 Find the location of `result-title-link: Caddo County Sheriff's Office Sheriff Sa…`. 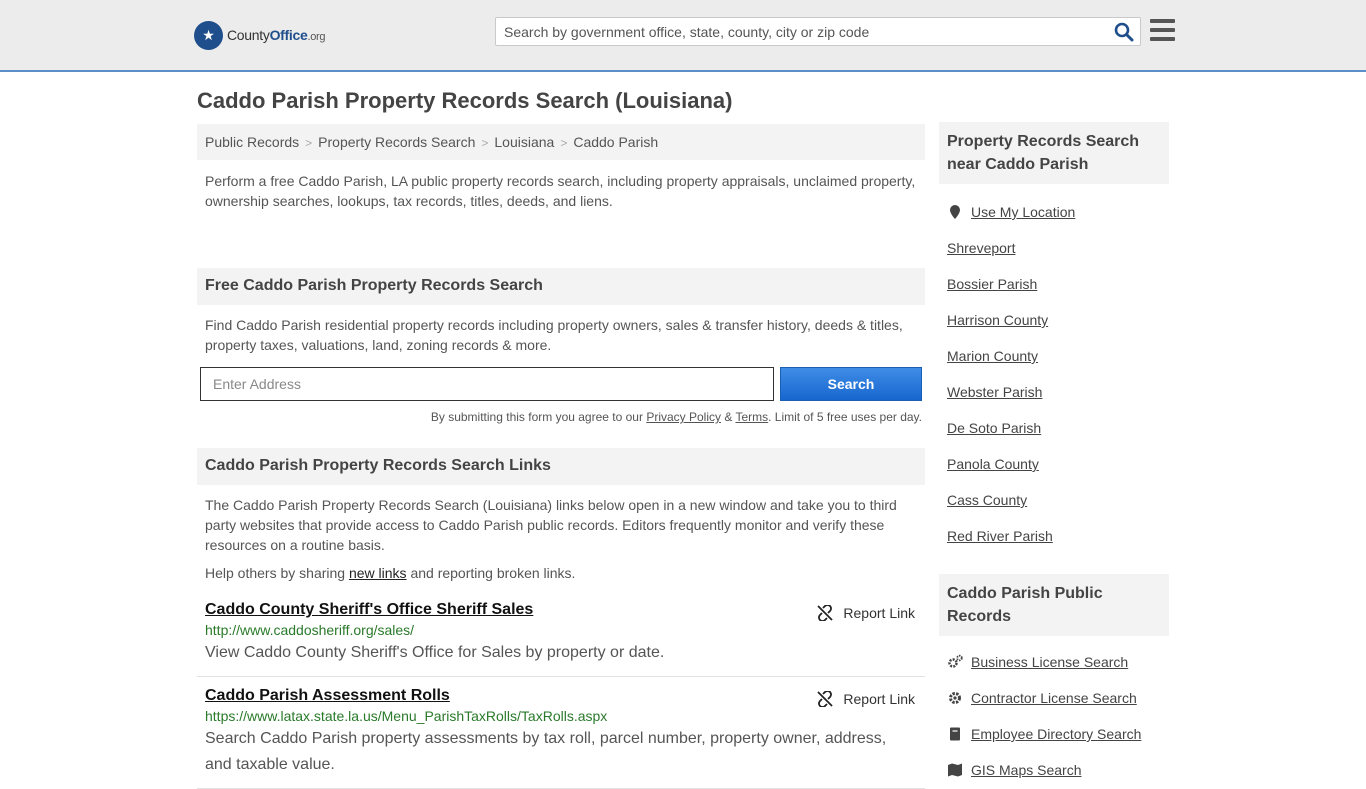

result-title-link: Caddo County Sheriff's Office Sheriff Sa… is located at coordinates (369, 610).